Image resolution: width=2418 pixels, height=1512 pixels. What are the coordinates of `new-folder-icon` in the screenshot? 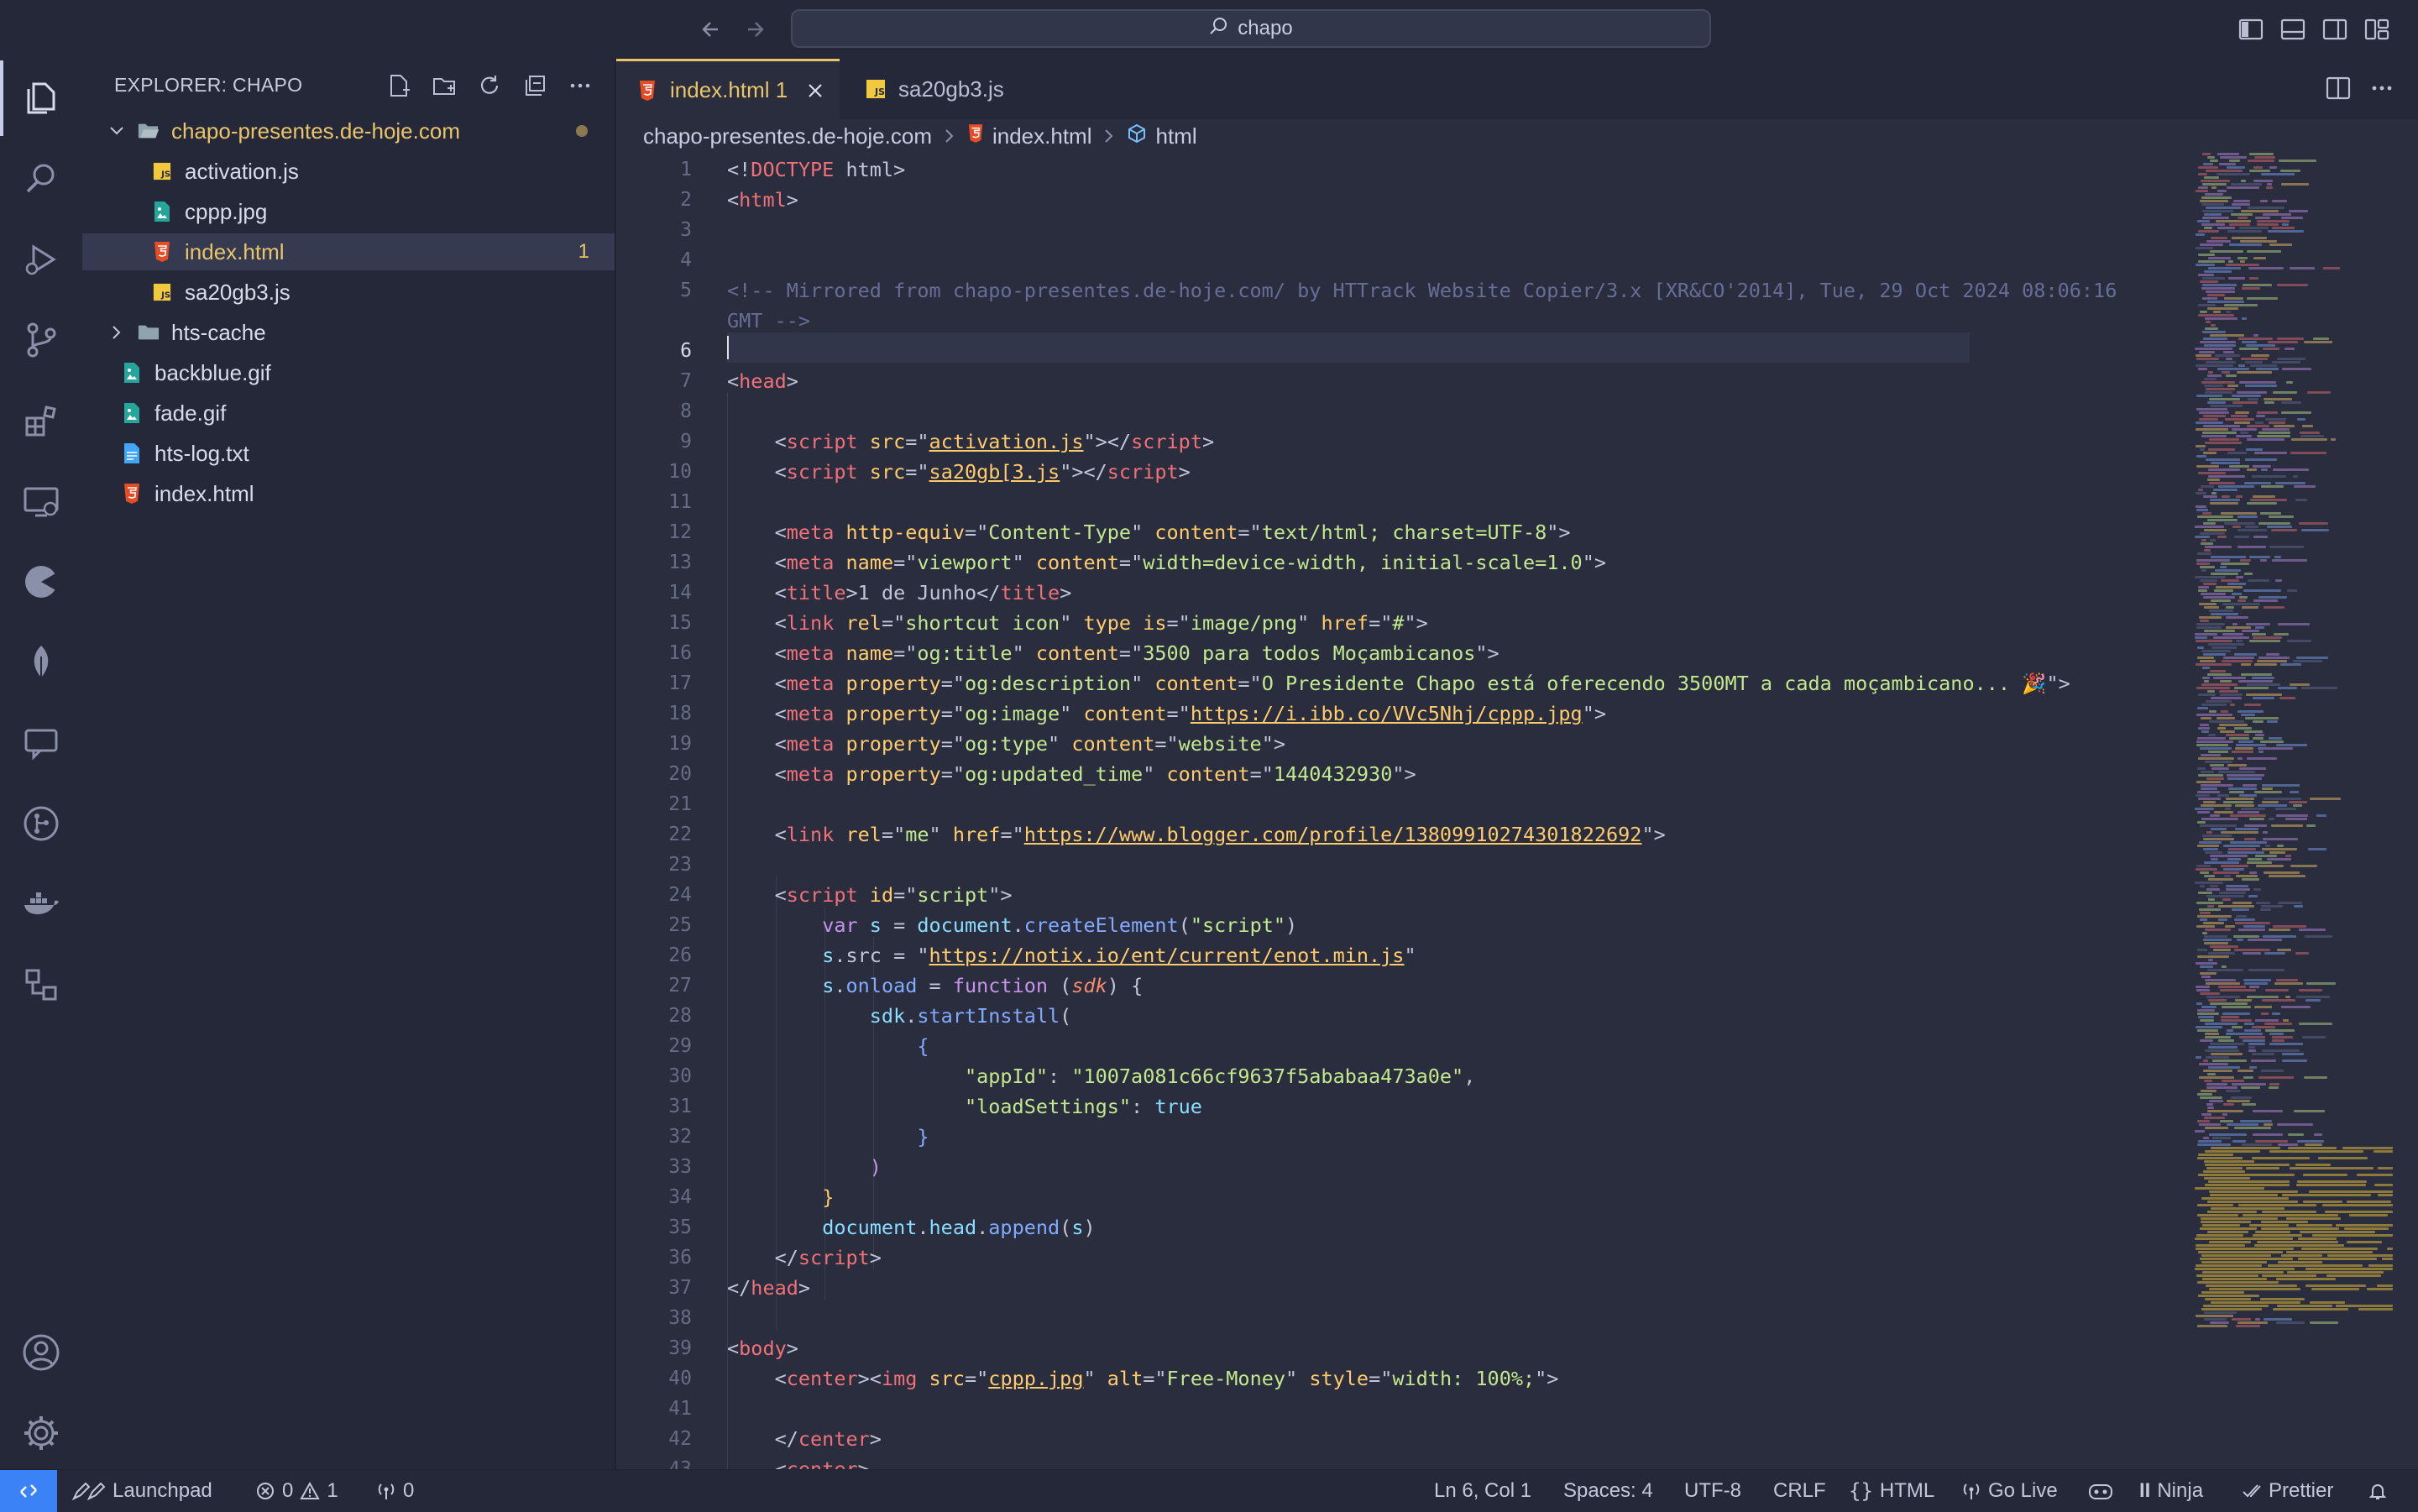 It's located at (444, 86).